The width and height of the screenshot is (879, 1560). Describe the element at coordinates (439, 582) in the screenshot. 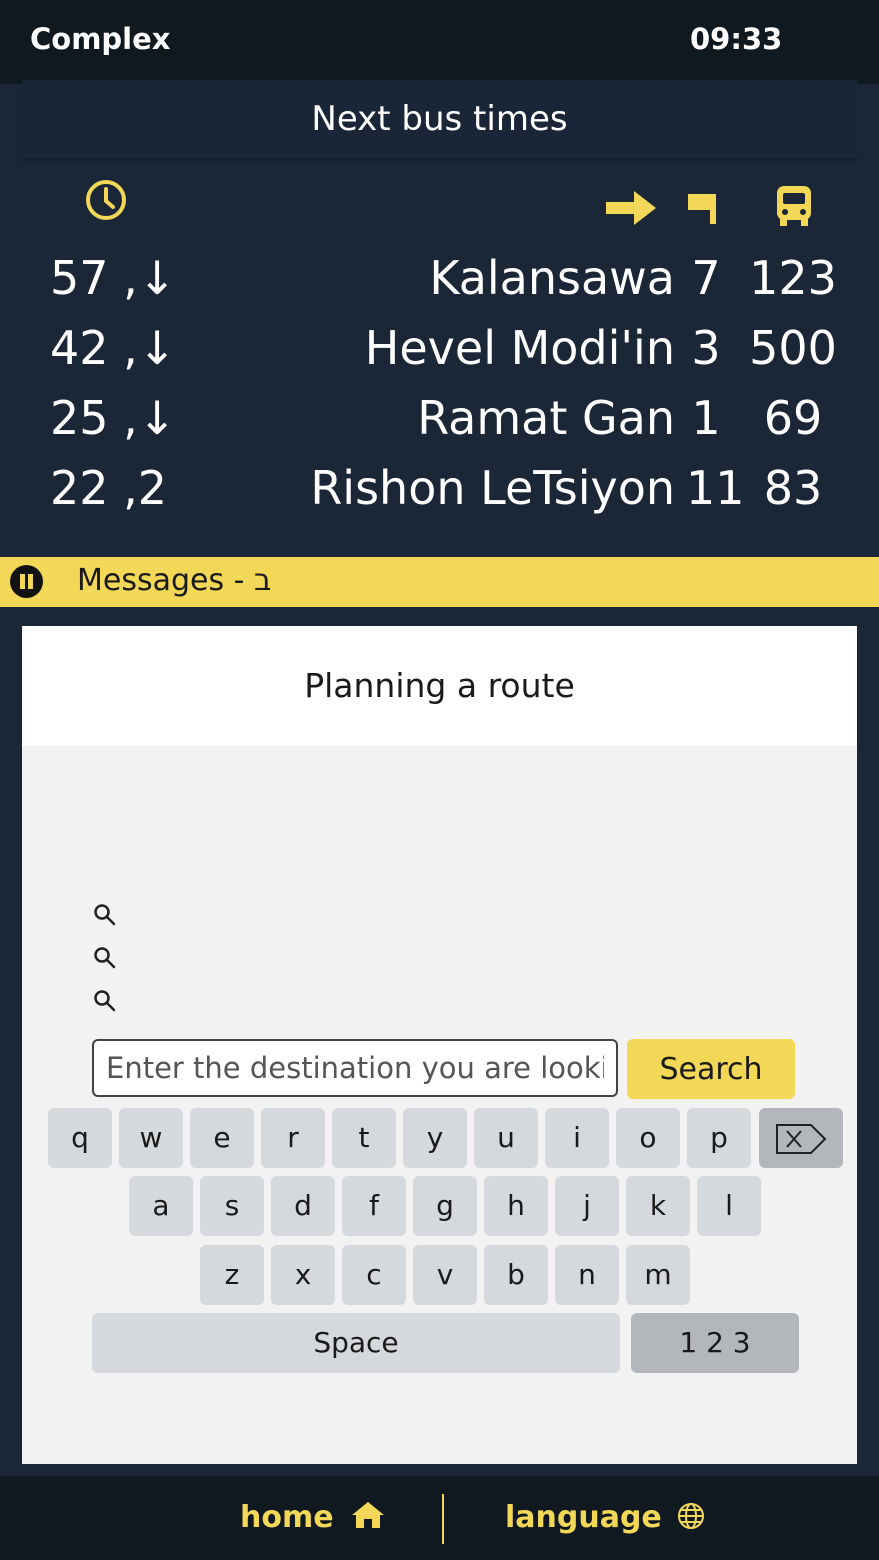

I see `messages-ticker: Messages - ב` at that location.